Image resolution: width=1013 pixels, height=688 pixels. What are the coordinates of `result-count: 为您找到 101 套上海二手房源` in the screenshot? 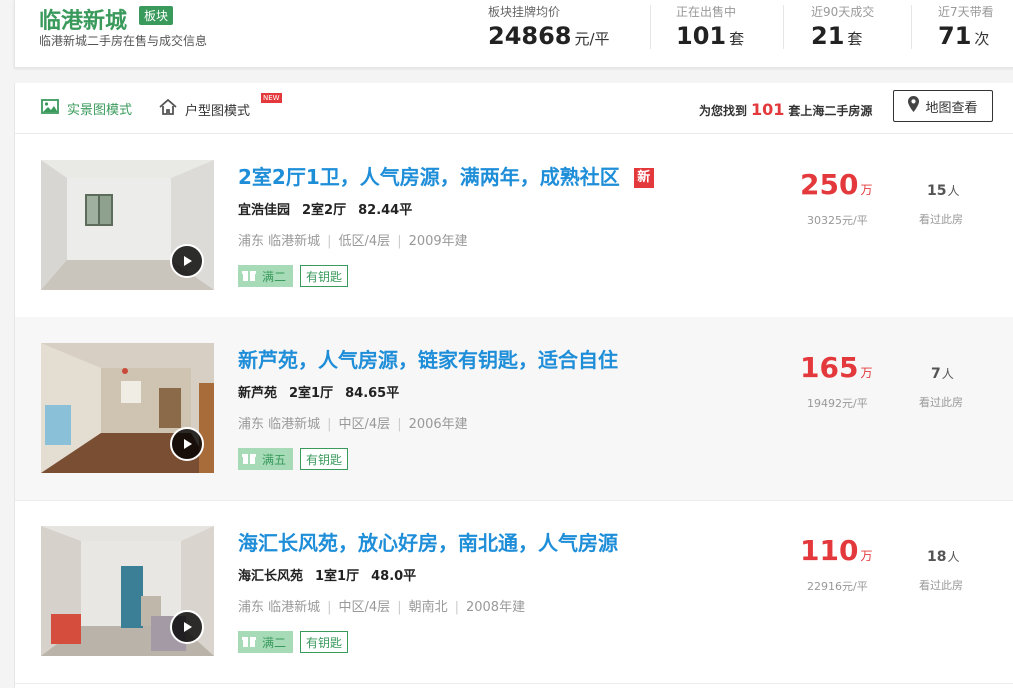 It's located at (785, 109).